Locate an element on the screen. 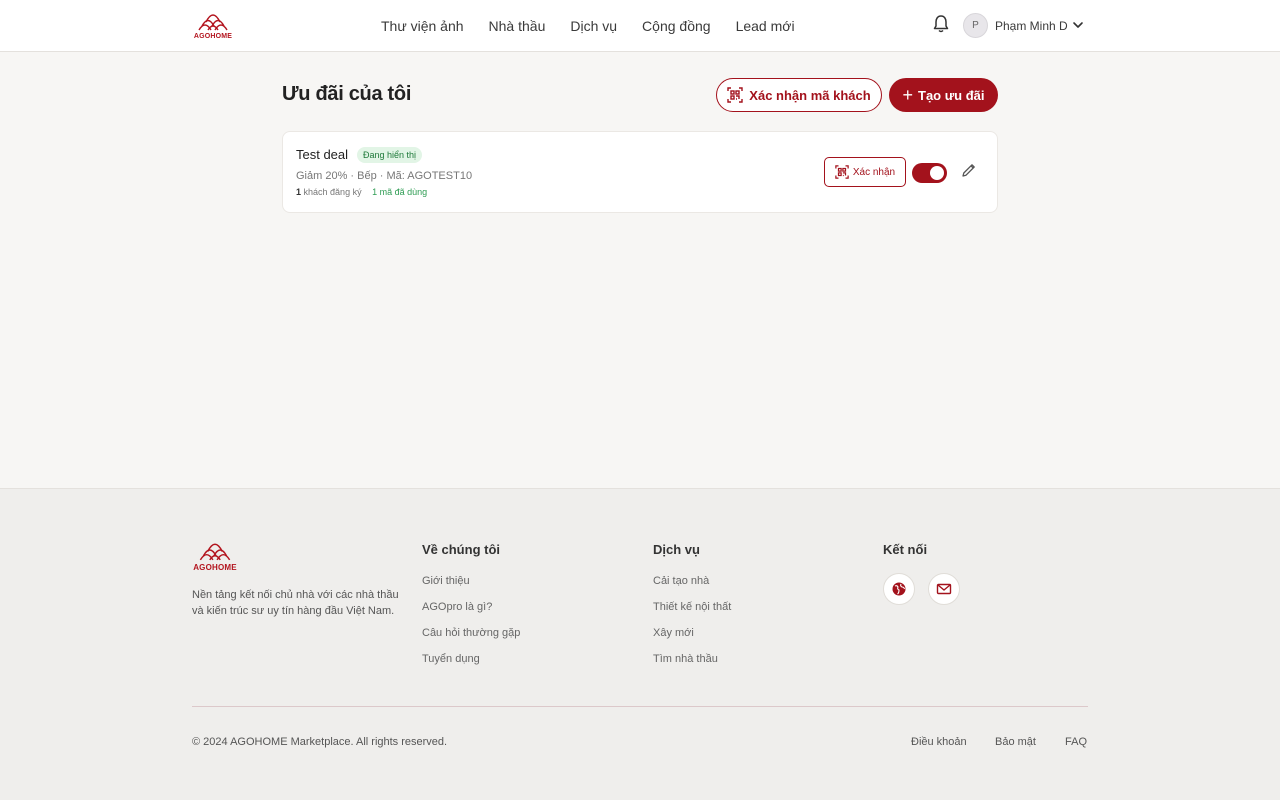 This screenshot has width=1280, height=800. footer-divider is located at coordinates (640, 706).